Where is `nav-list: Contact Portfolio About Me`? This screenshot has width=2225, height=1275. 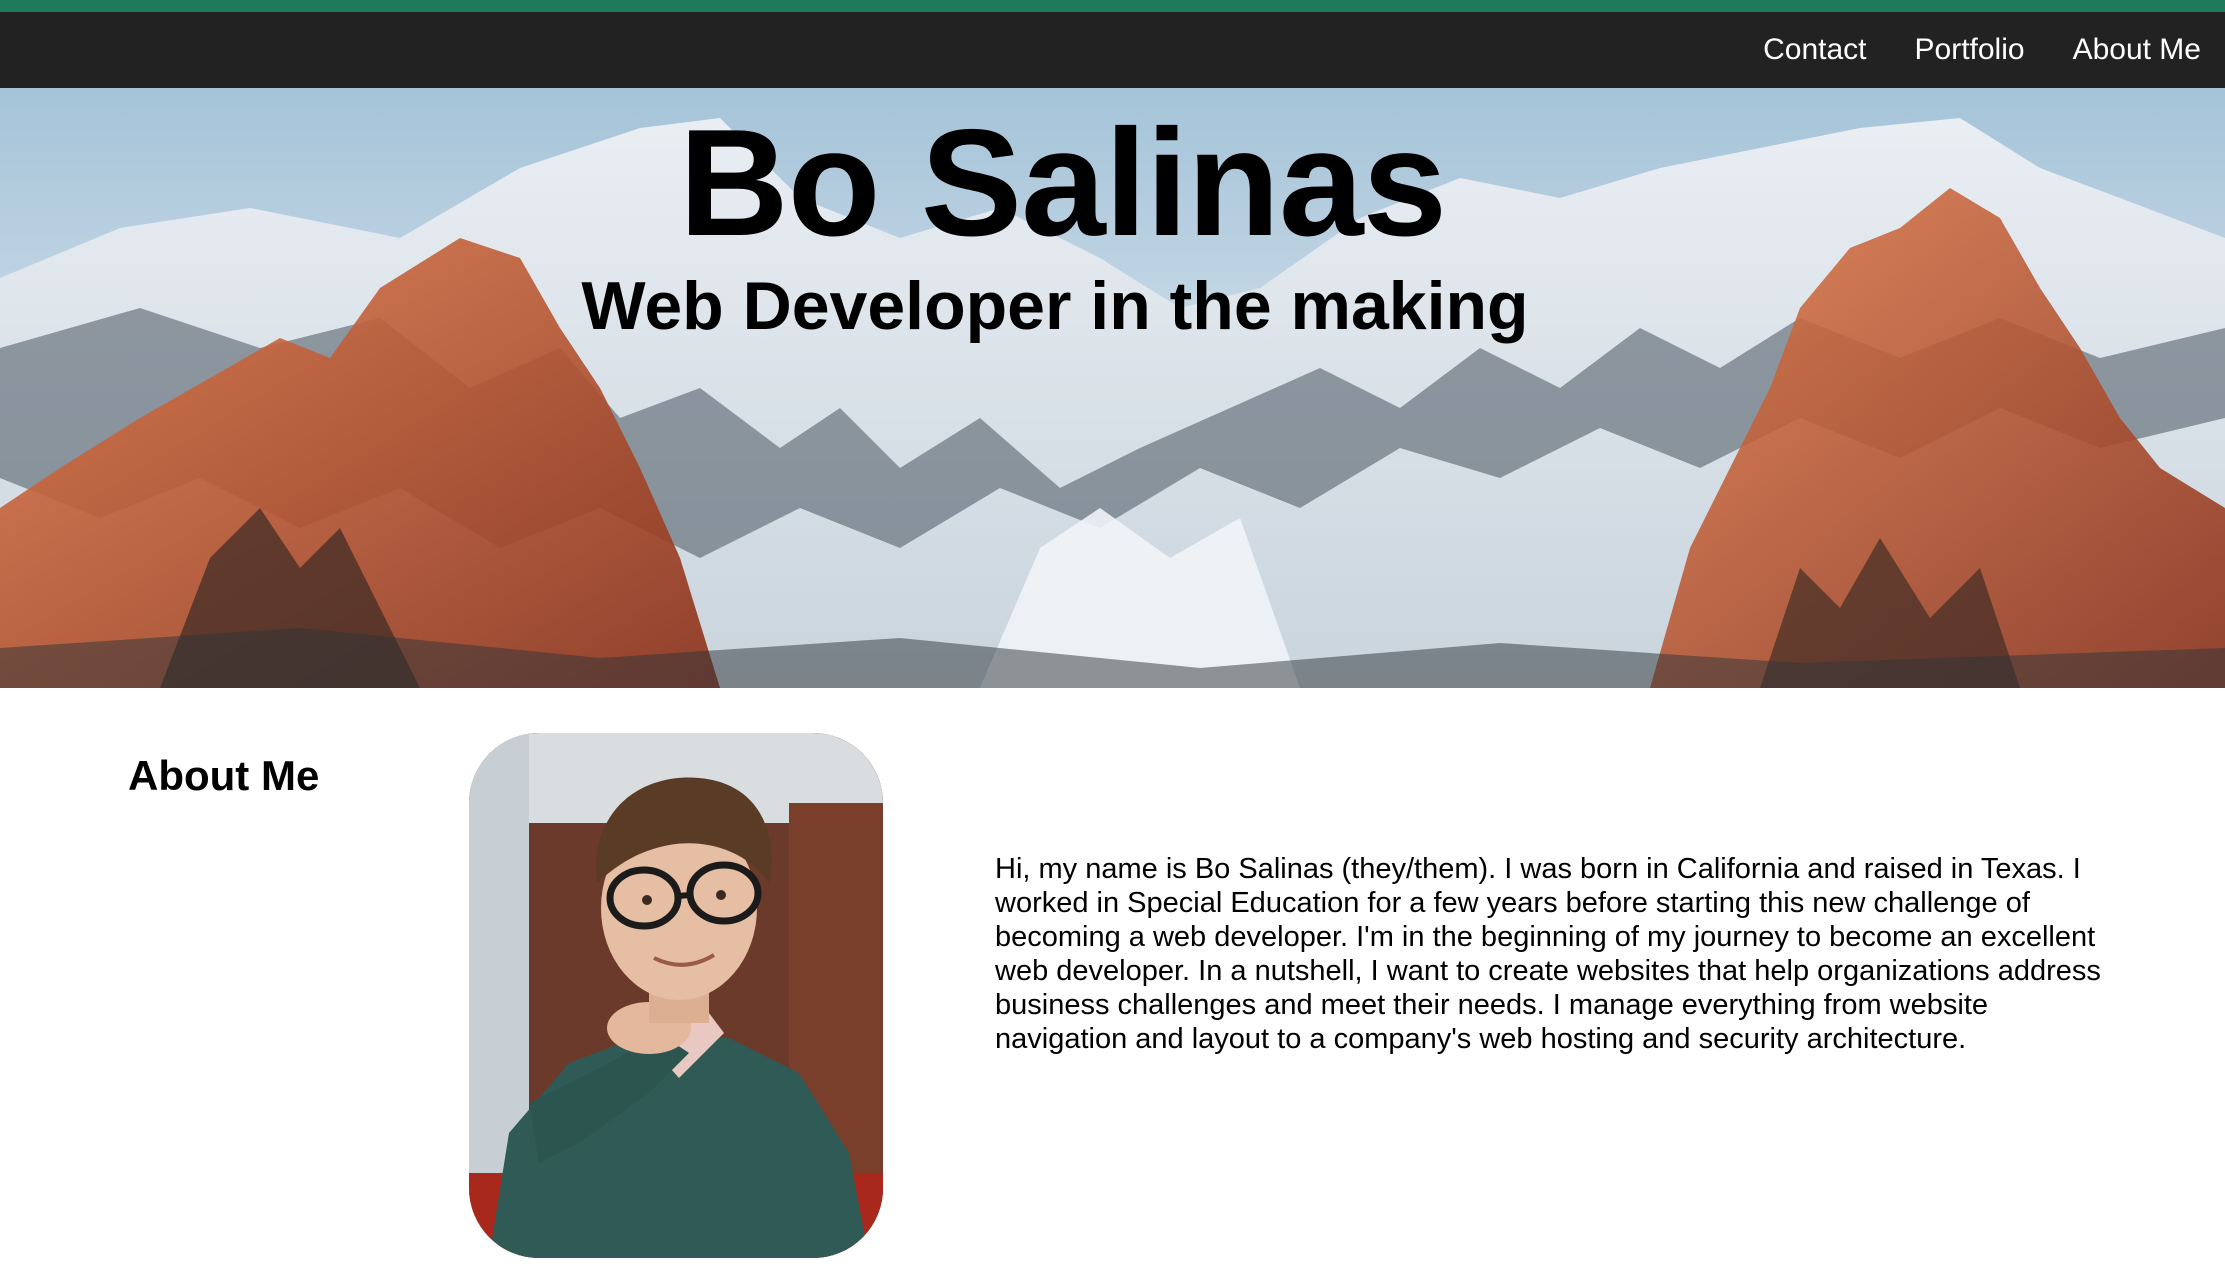 nav-list: Contact Portfolio About Me is located at coordinates (1982, 50).